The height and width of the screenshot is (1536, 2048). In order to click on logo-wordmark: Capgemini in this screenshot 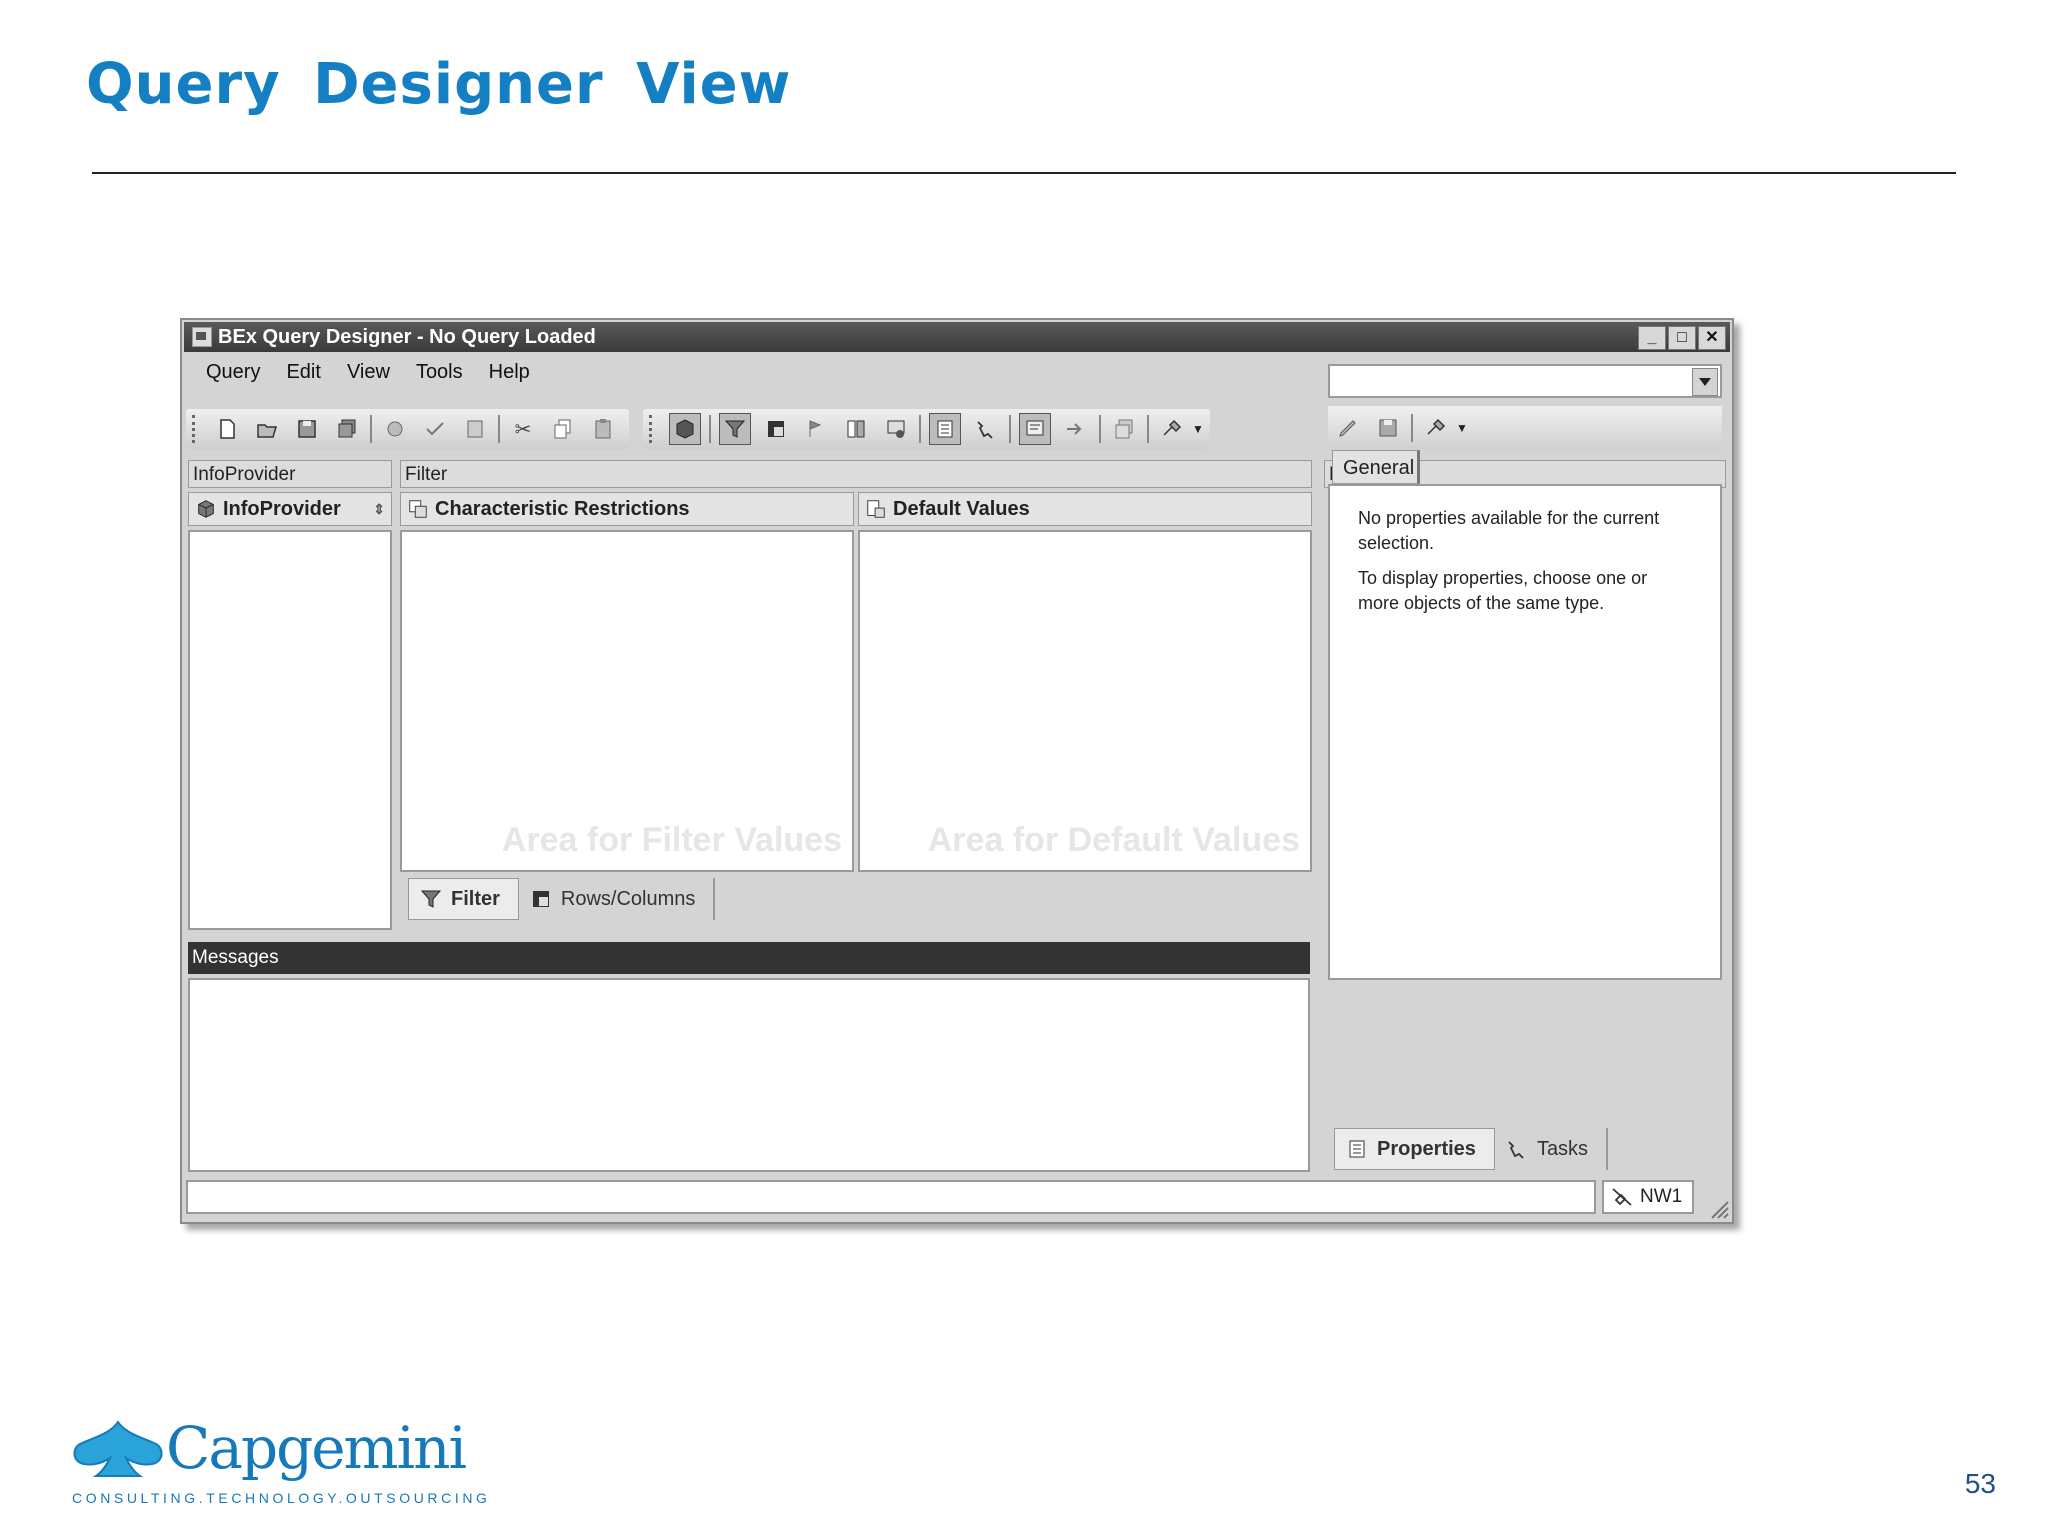, I will do `click(316, 1448)`.